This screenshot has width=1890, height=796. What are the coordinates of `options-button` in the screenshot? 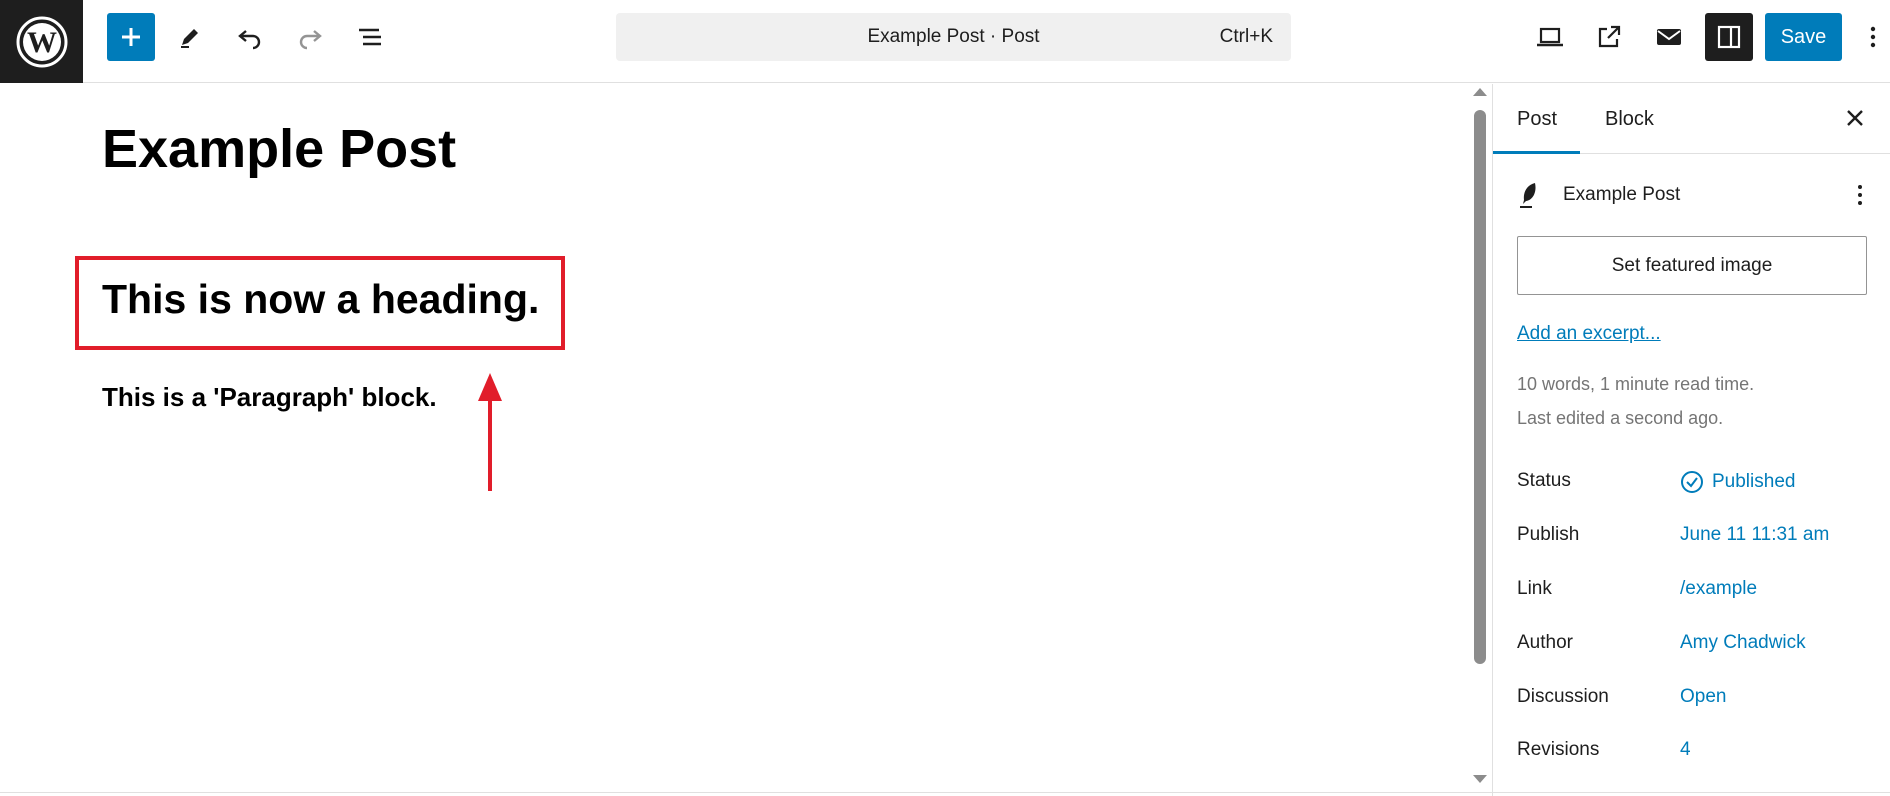 It's located at (1873, 37).